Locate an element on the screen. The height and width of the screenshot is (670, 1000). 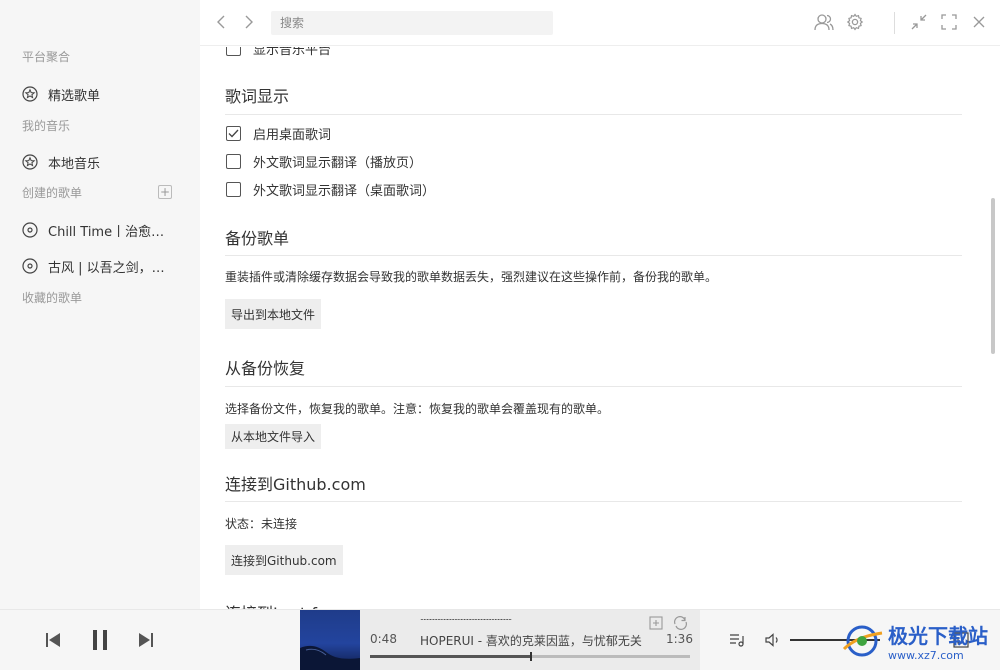
search-input is located at coordinates (412, 23).